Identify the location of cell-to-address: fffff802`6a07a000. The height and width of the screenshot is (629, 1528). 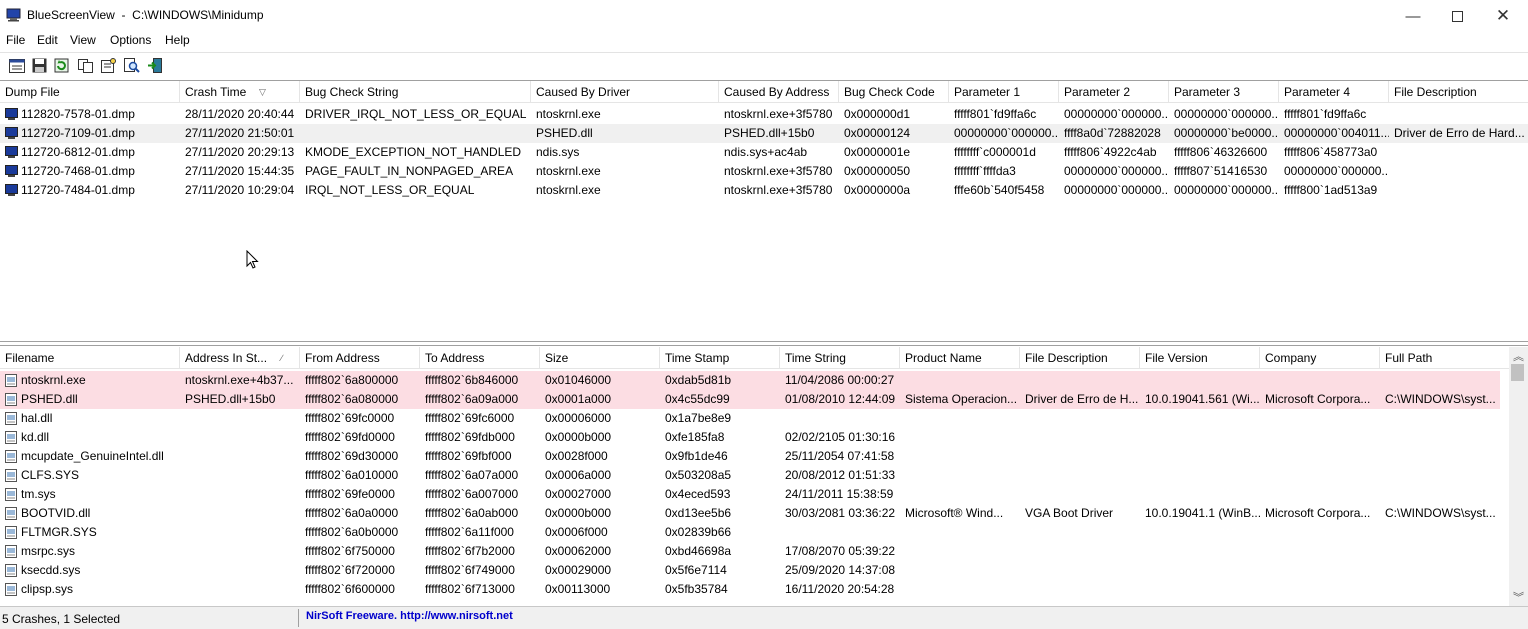
(472, 475).